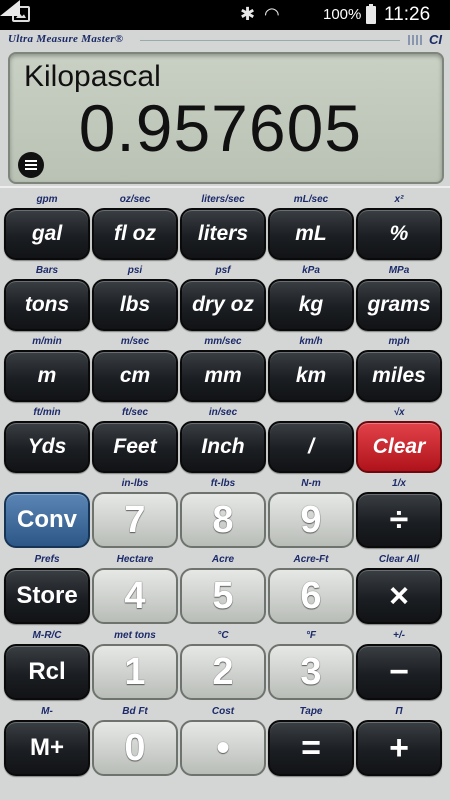  I want to click on key-alt-label: ft/sec, so click(135, 412).